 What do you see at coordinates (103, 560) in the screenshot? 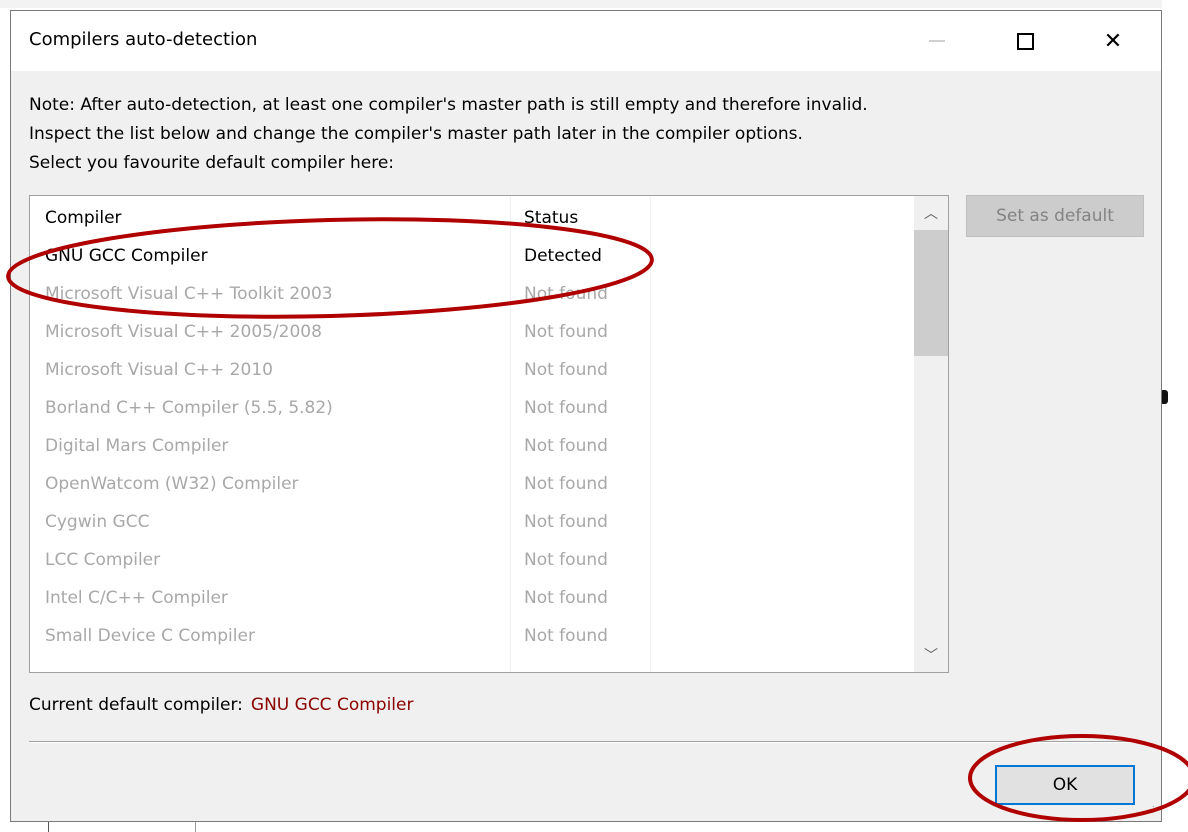
I see `compiler-name: LCC Compiler` at bounding box center [103, 560].